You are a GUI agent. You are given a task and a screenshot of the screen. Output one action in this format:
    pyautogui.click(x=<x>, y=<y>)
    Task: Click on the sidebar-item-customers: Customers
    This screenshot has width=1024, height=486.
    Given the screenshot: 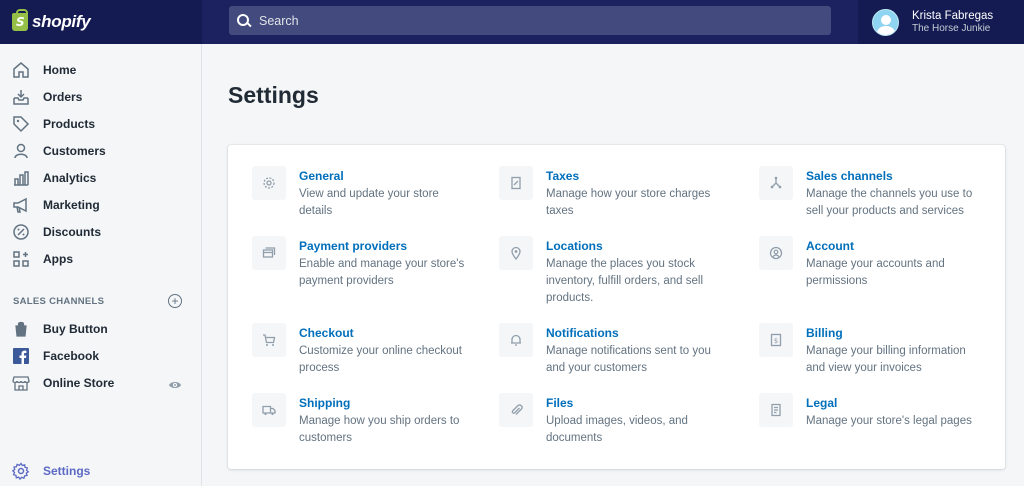 What is the action you would take?
    pyautogui.click(x=102, y=151)
    